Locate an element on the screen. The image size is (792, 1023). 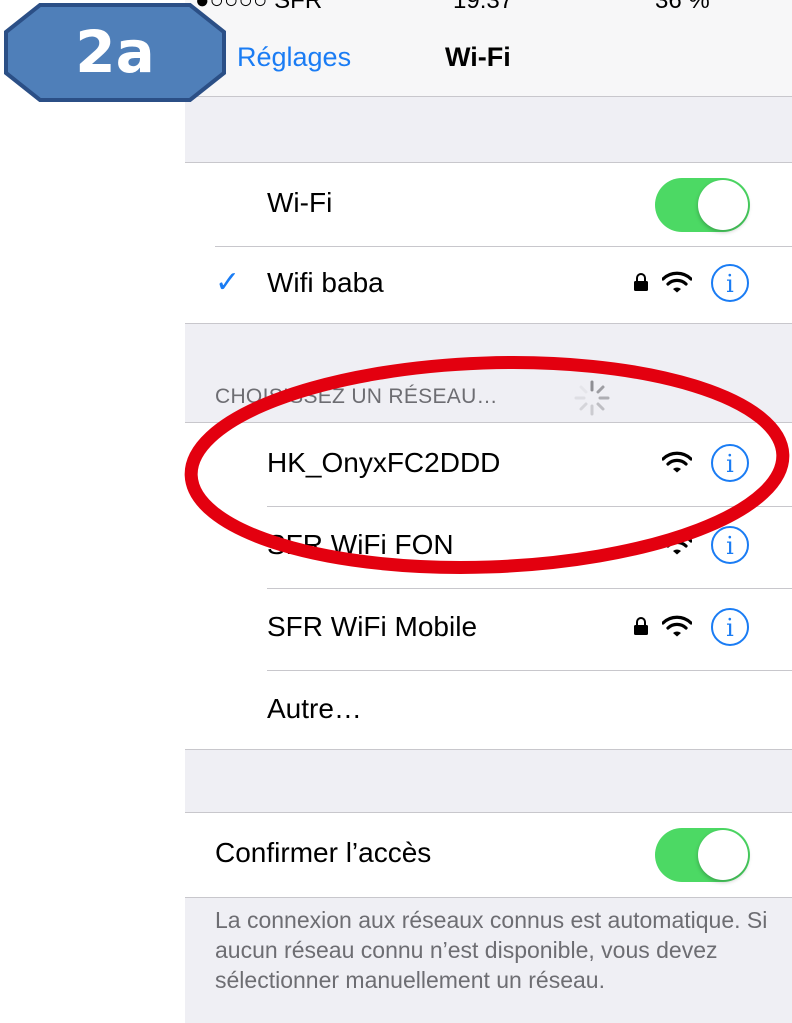
spinner-icon is located at coordinates (592, 398).